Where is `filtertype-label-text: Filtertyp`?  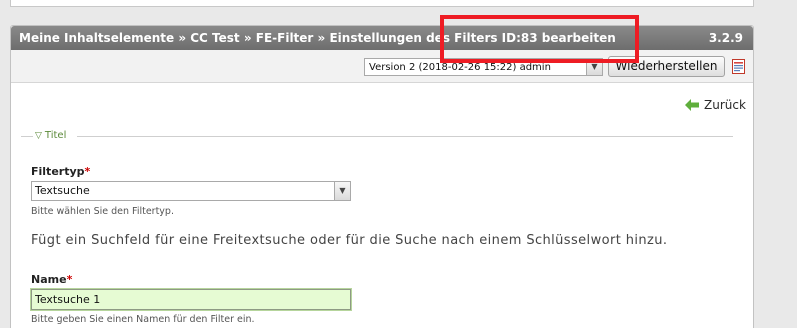 filtertype-label-text: Filtertyp is located at coordinates (58, 171).